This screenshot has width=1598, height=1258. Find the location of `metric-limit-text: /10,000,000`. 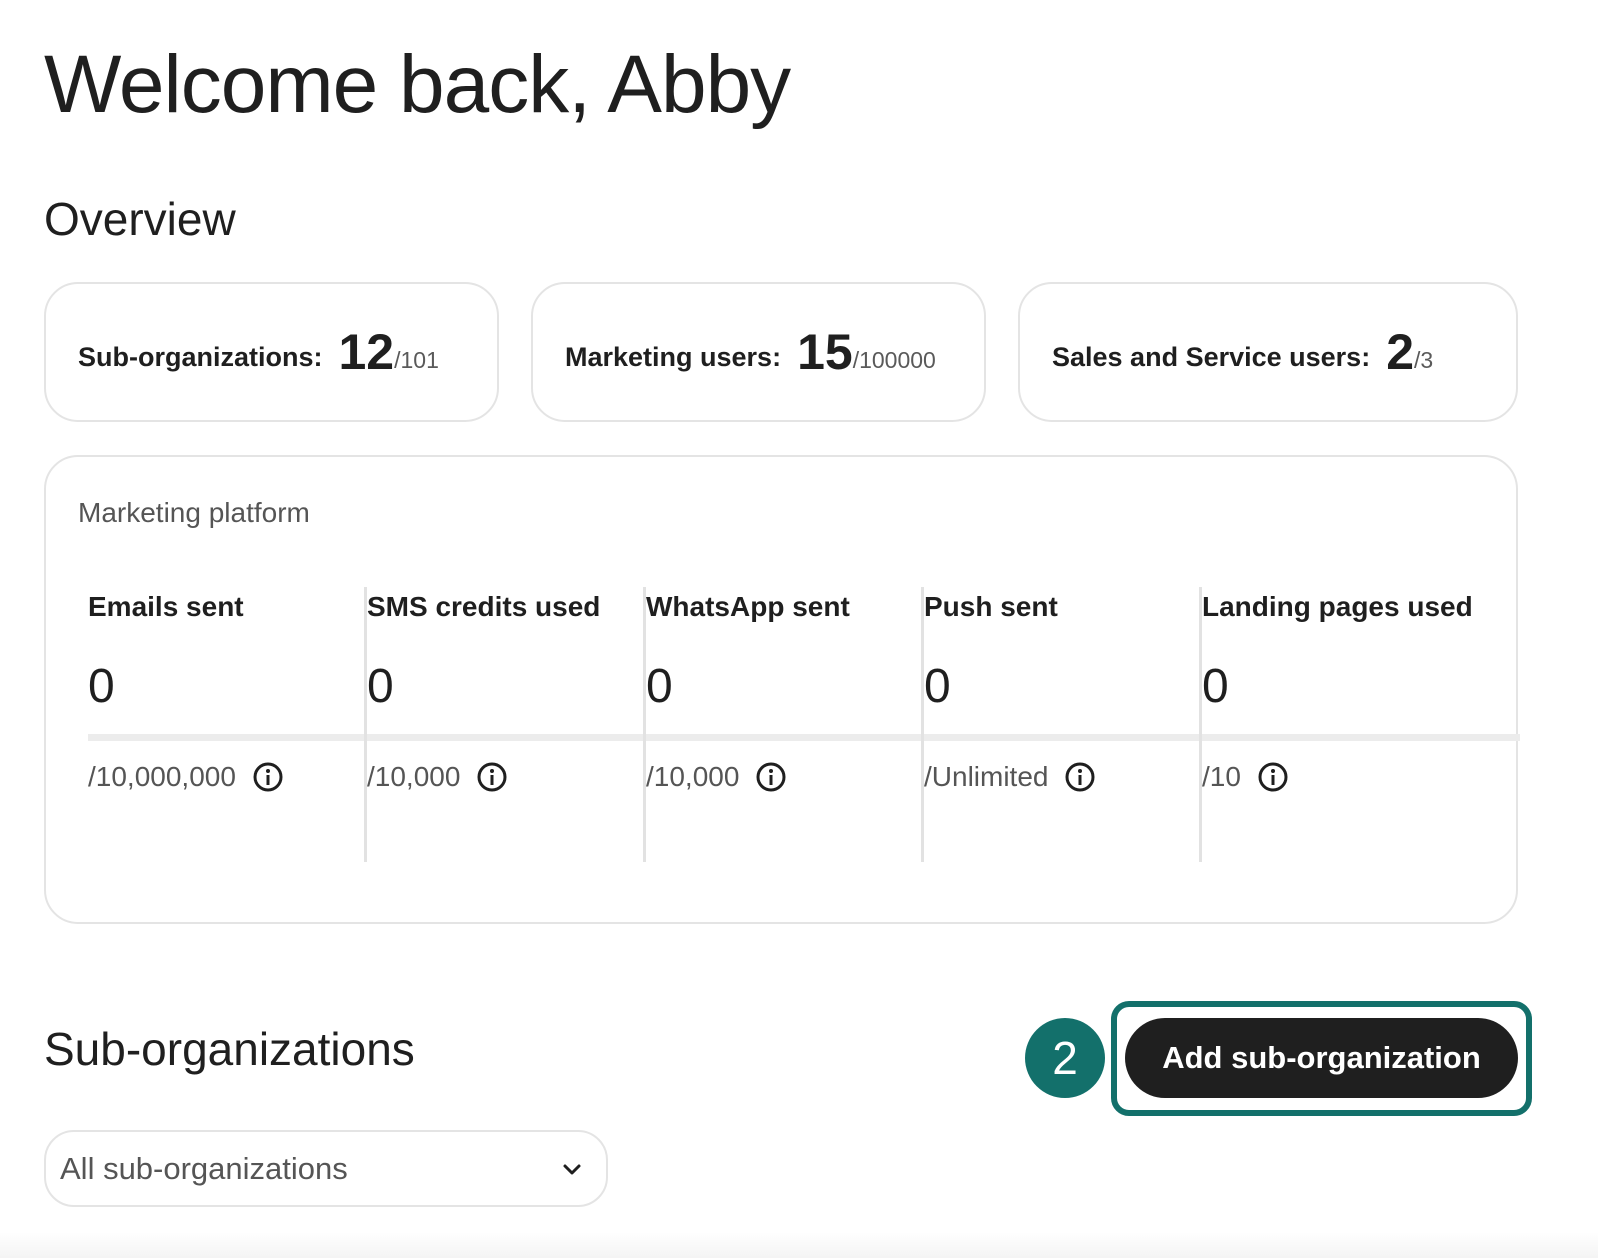

metric-limit-text: /10,000,000 is located at coordinates (162, 776).